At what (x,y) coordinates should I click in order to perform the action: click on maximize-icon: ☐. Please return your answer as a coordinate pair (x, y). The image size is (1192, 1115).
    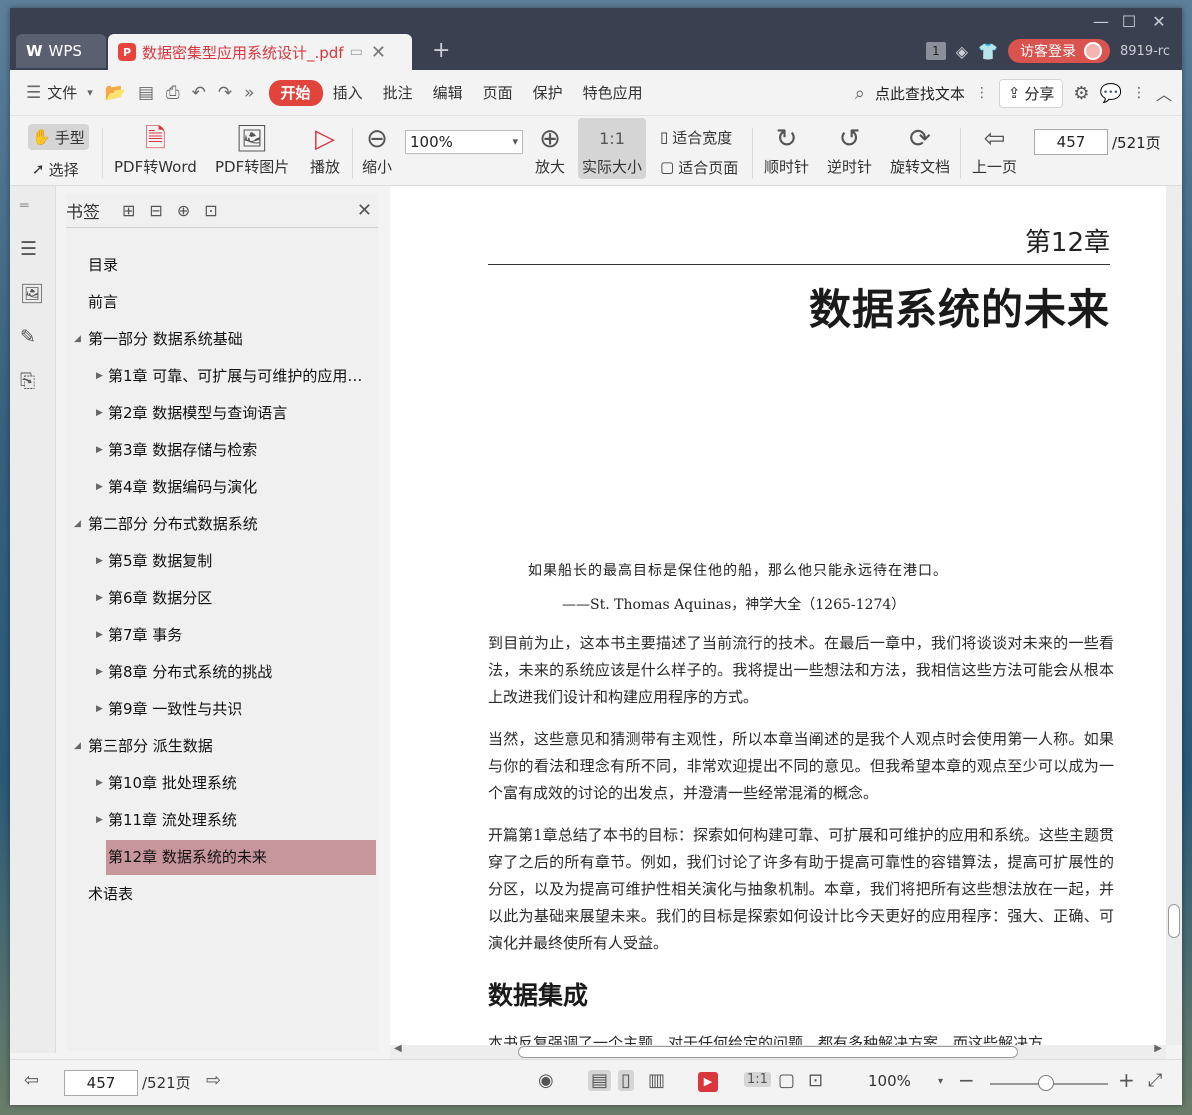
    Looking at the image, I should click on (1129, 21).